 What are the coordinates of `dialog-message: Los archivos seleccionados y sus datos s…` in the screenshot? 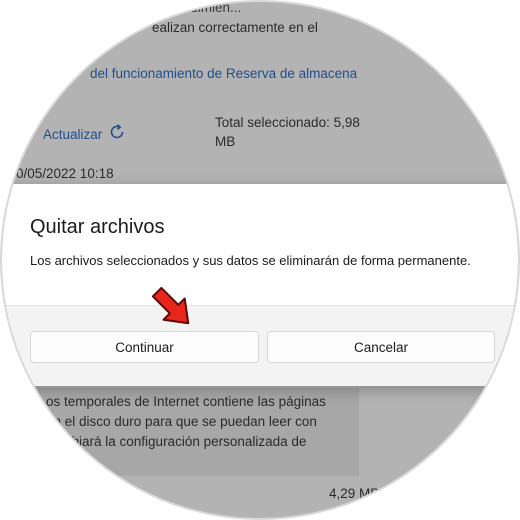 It's located at (250, 260).